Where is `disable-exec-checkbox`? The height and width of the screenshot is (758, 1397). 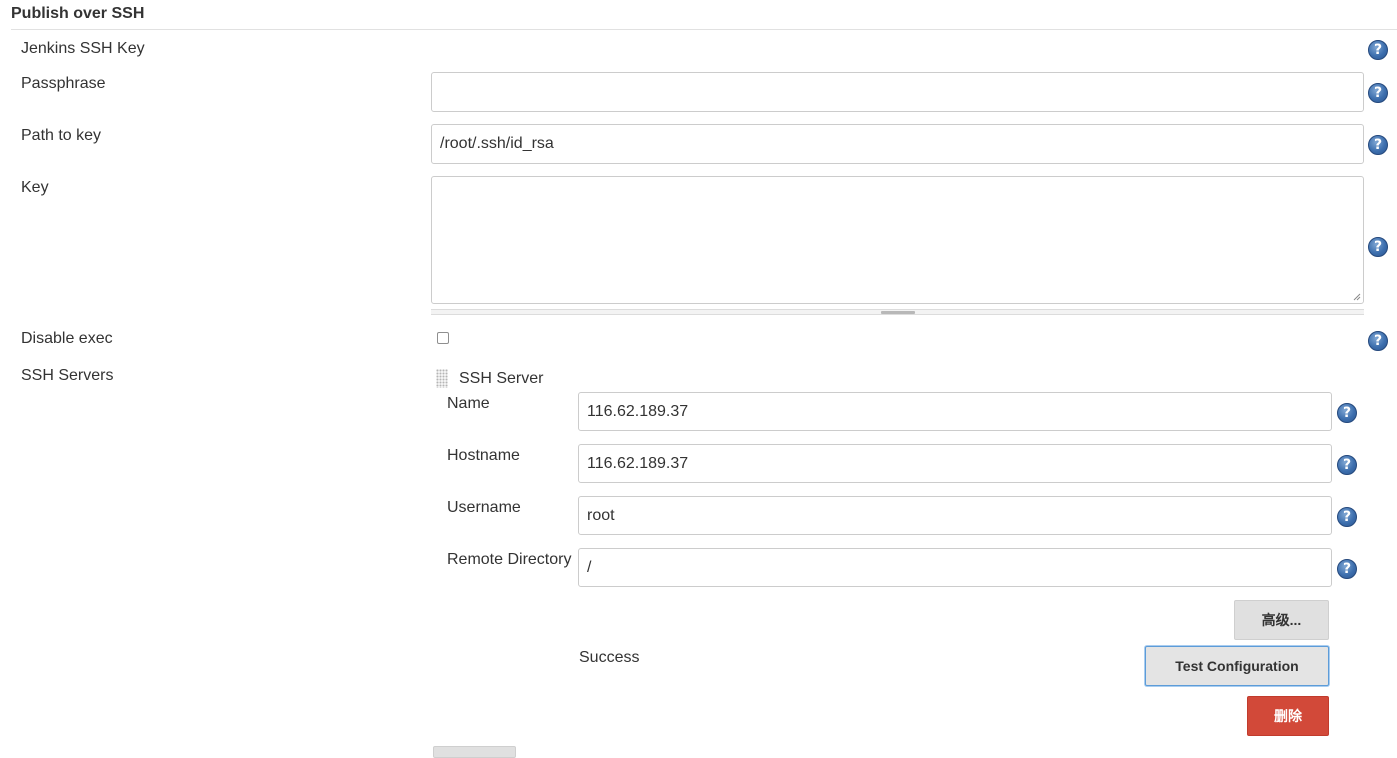 disable-exec-checkbox is located at coordinates (443, 338).